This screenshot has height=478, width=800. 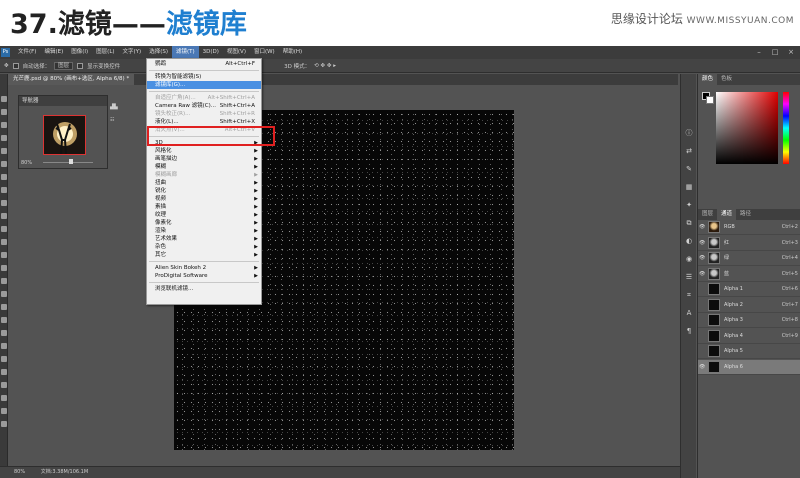 What do you see at coordinates (689, 313) in the screenshot?
I see `panel-icon-10: A` at bounding box center [689, 313].